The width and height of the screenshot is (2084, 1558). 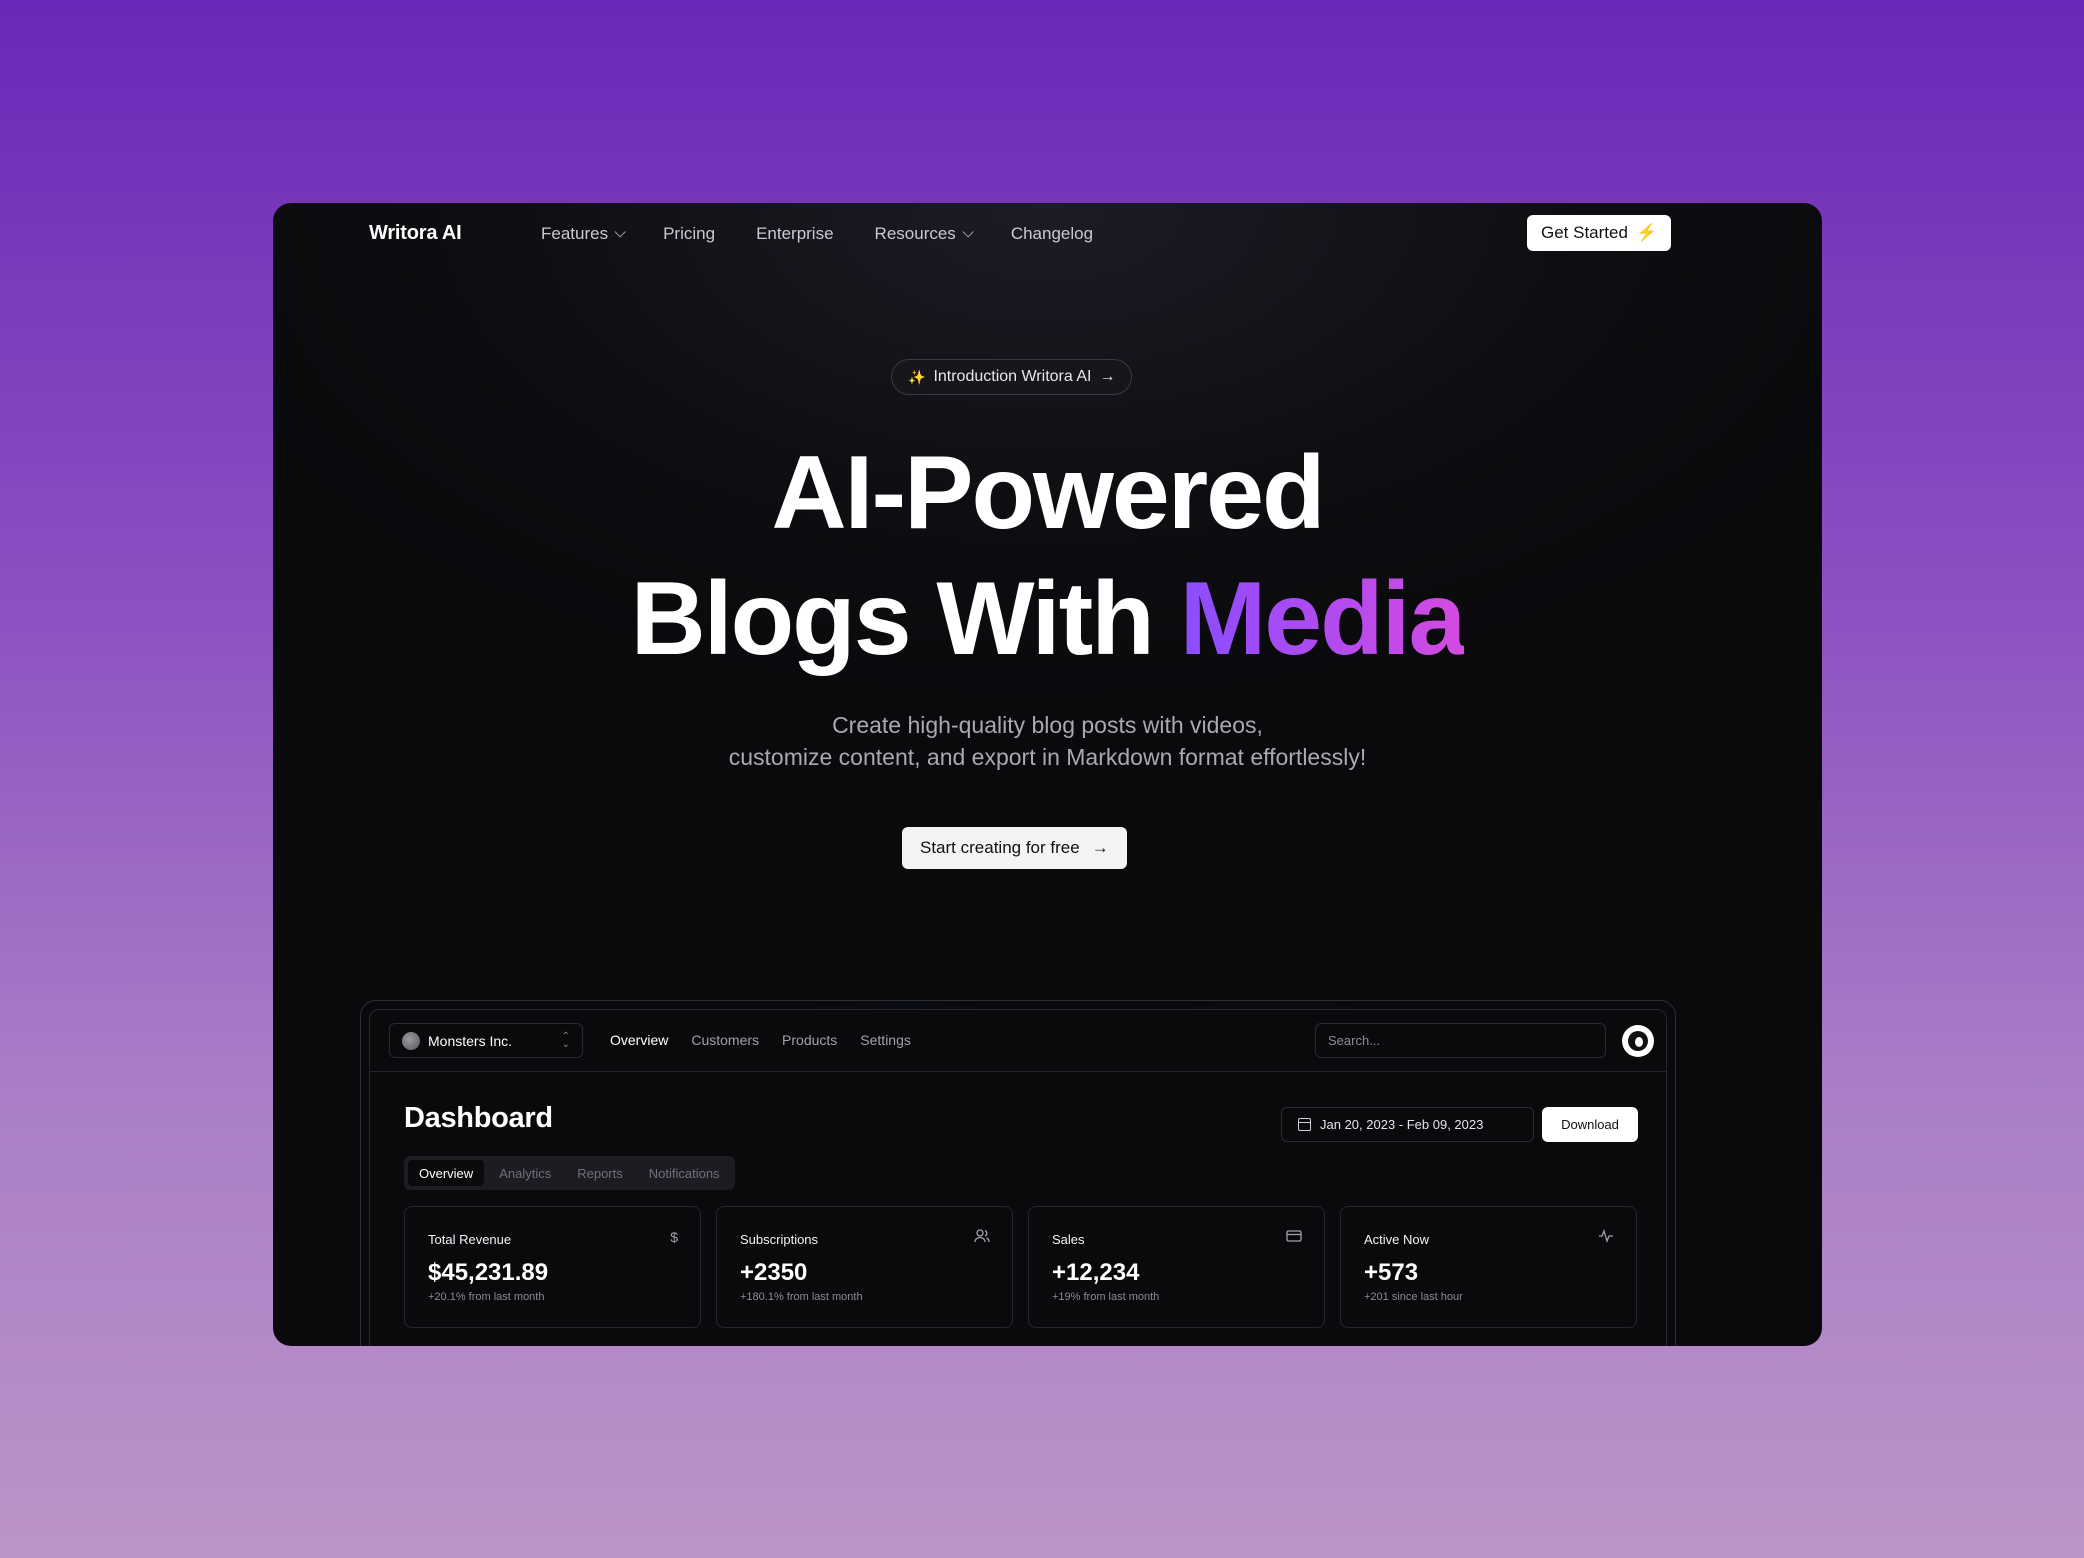 What do you see at coordinates (774, 1272) in the screenshot?
I see `stat-card-value: +2350` at bounding box center [774, 1272].